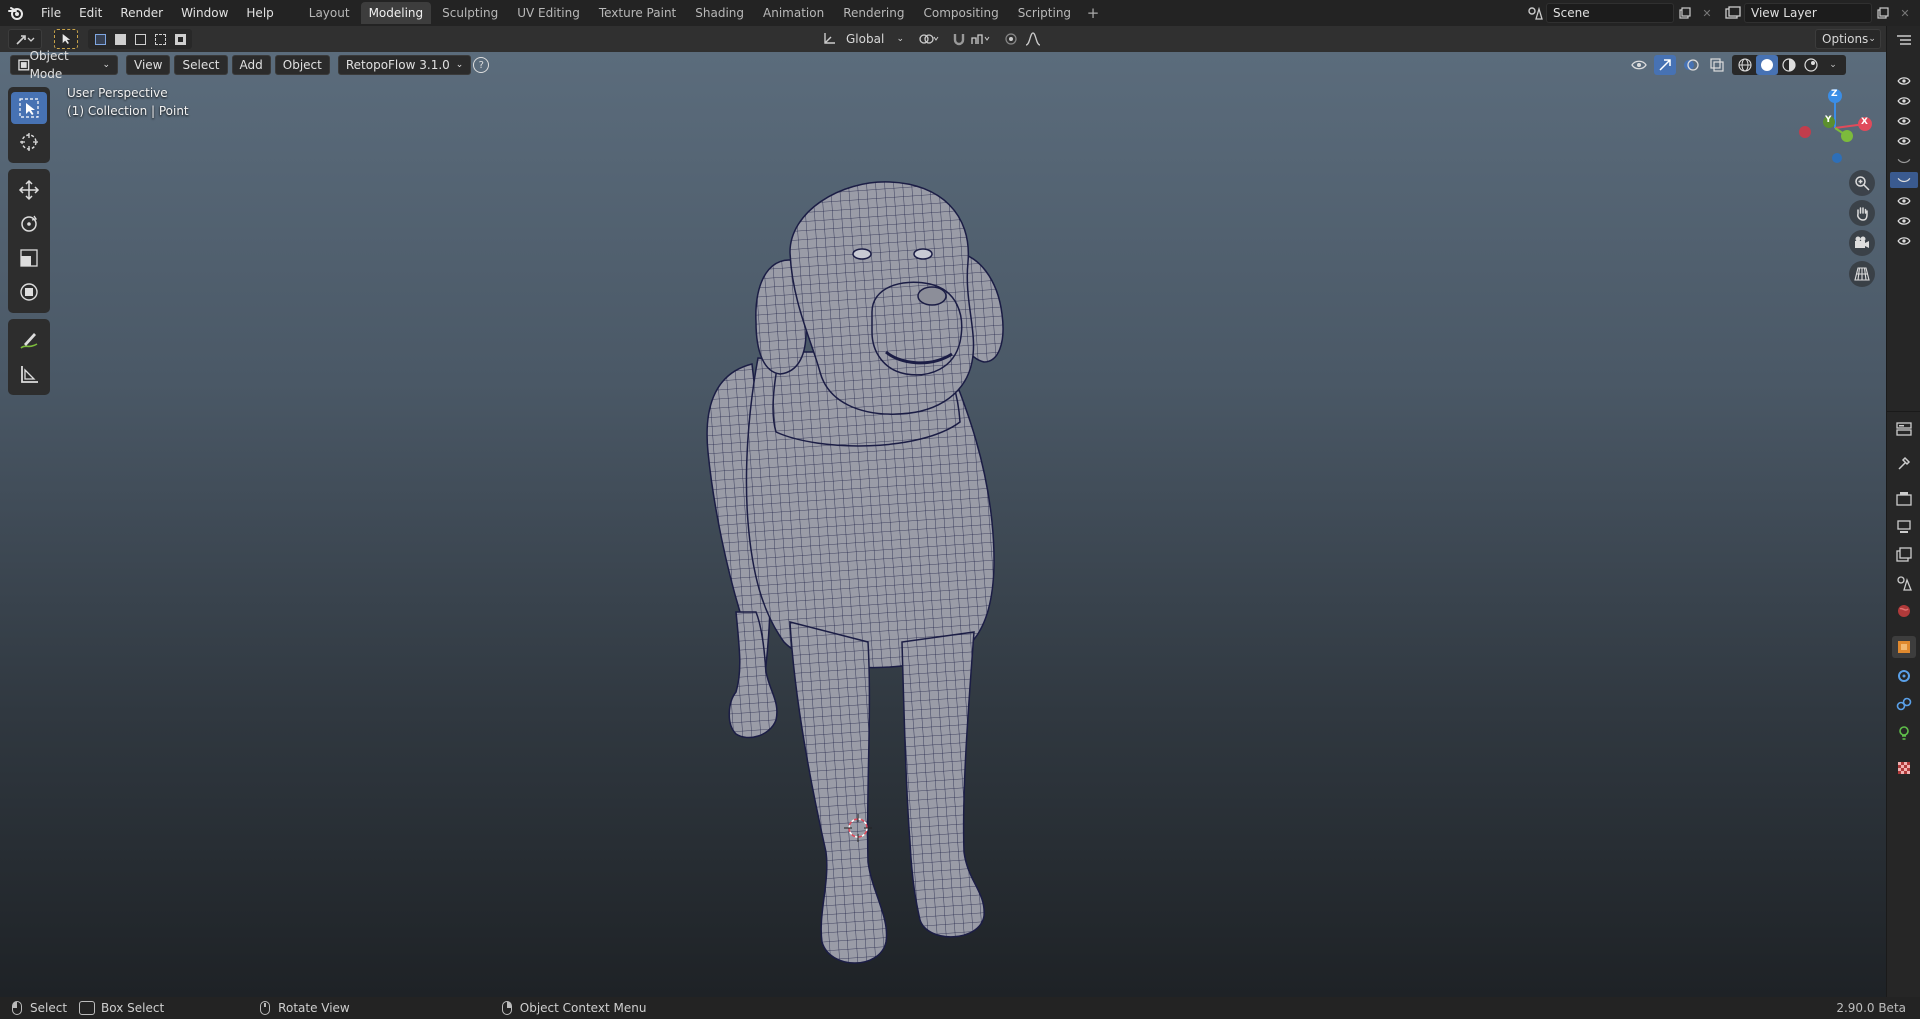 Image resolution: width=1920 pixels, height=1019 pixels. I want to click on new-view-layer-icon, so click(1883, 13).